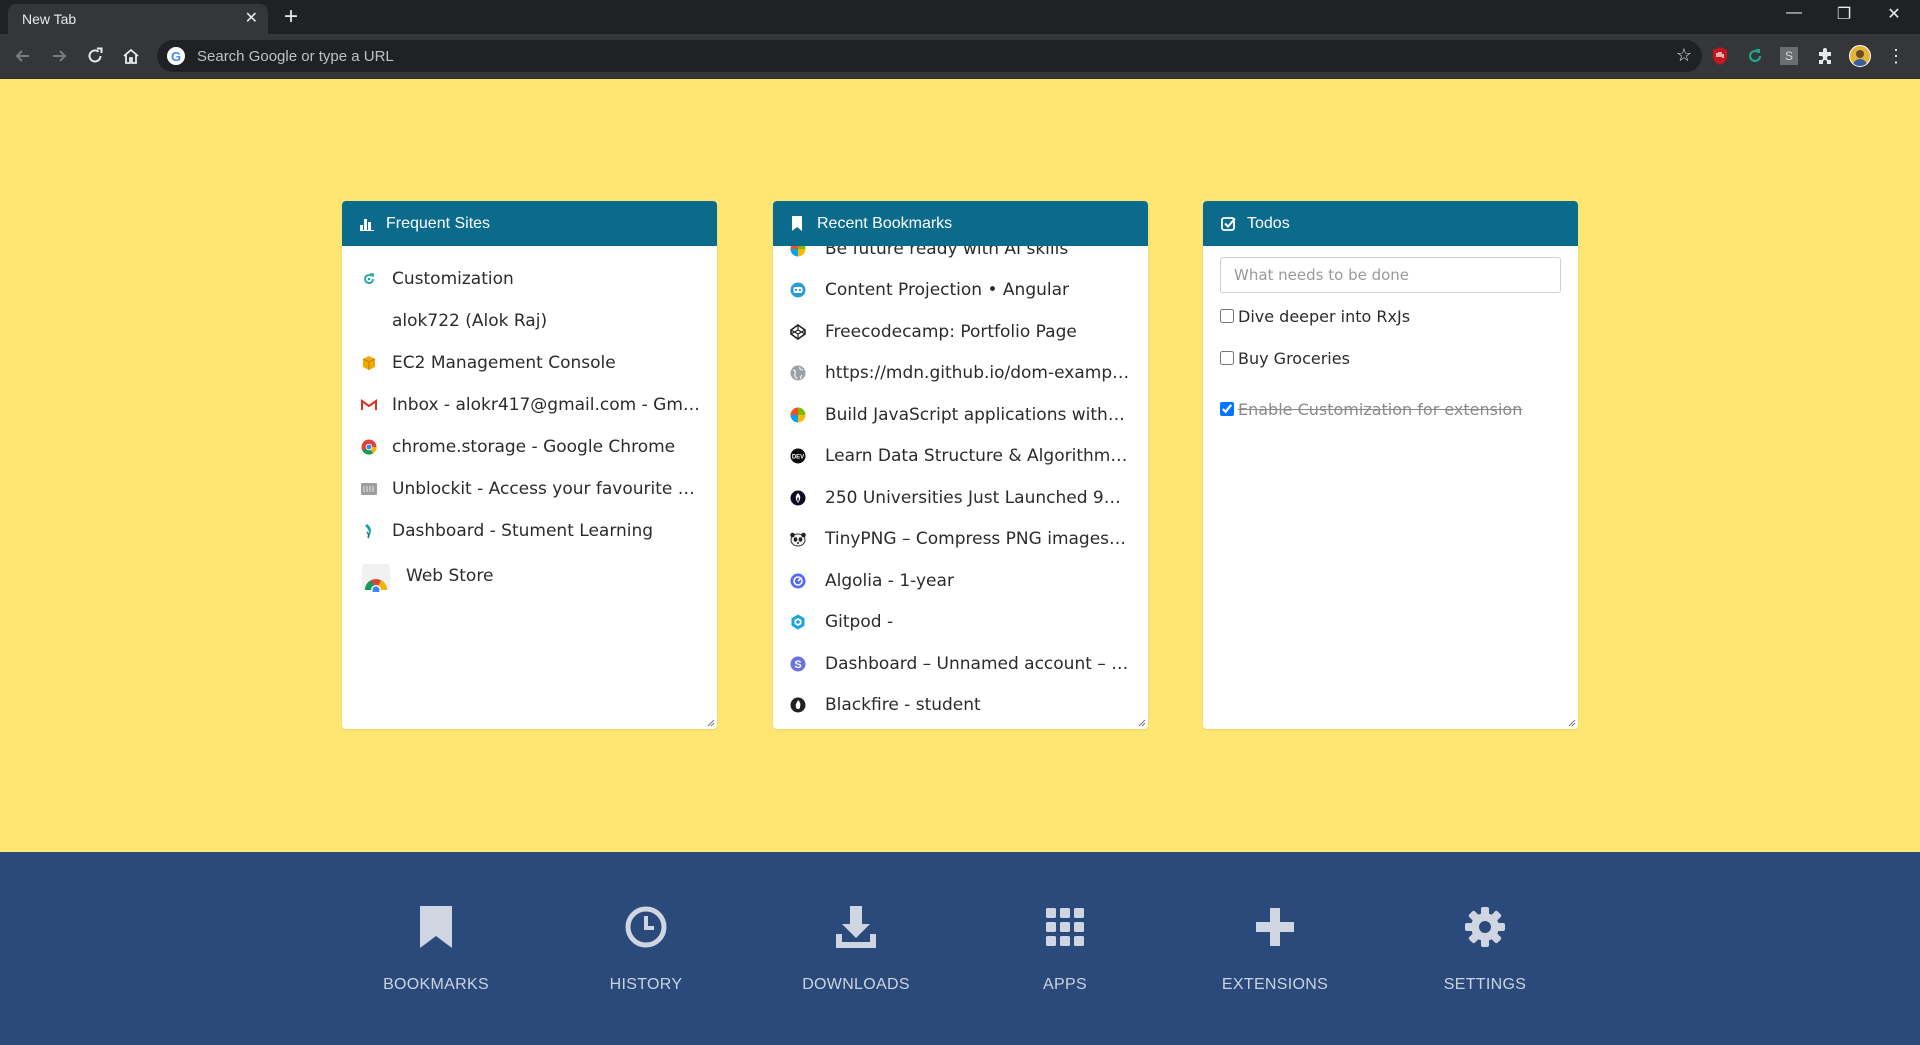  I want to click on extensions-puzzle-icon, so click(1825, 56).